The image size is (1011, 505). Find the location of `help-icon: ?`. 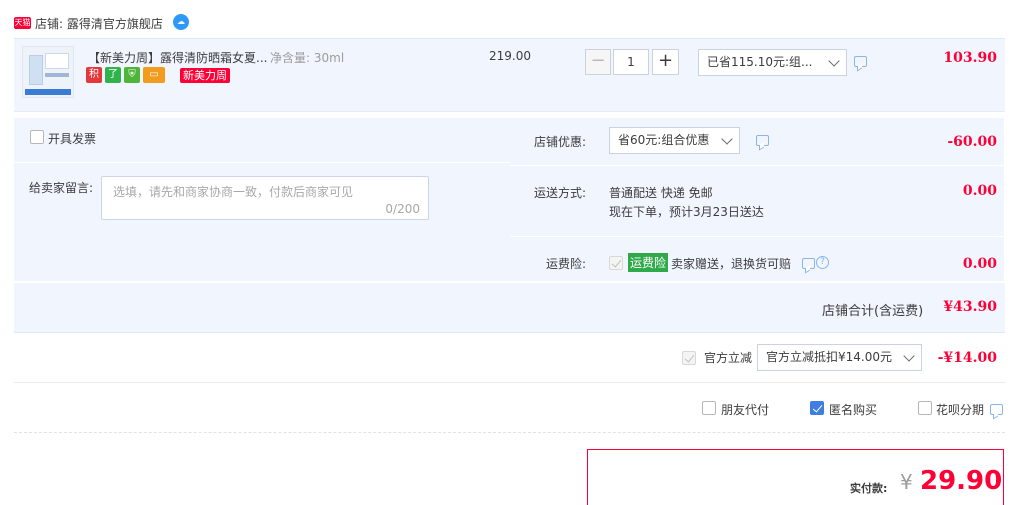

help-icon: ? is located at coordinates (822, 262).